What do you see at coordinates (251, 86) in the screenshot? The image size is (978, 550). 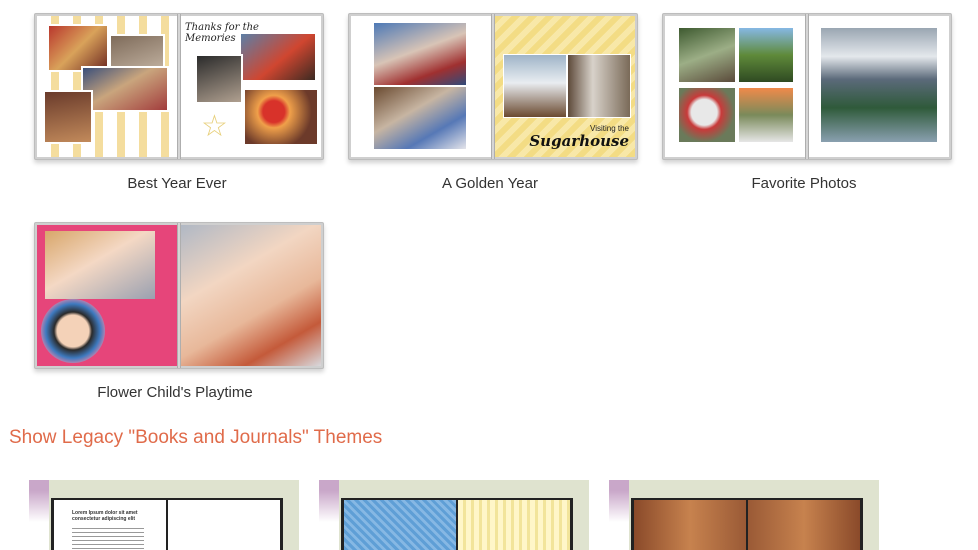 I see `book-right-page: Thanks for the Memories ☆` at bounding box center [251, 86].